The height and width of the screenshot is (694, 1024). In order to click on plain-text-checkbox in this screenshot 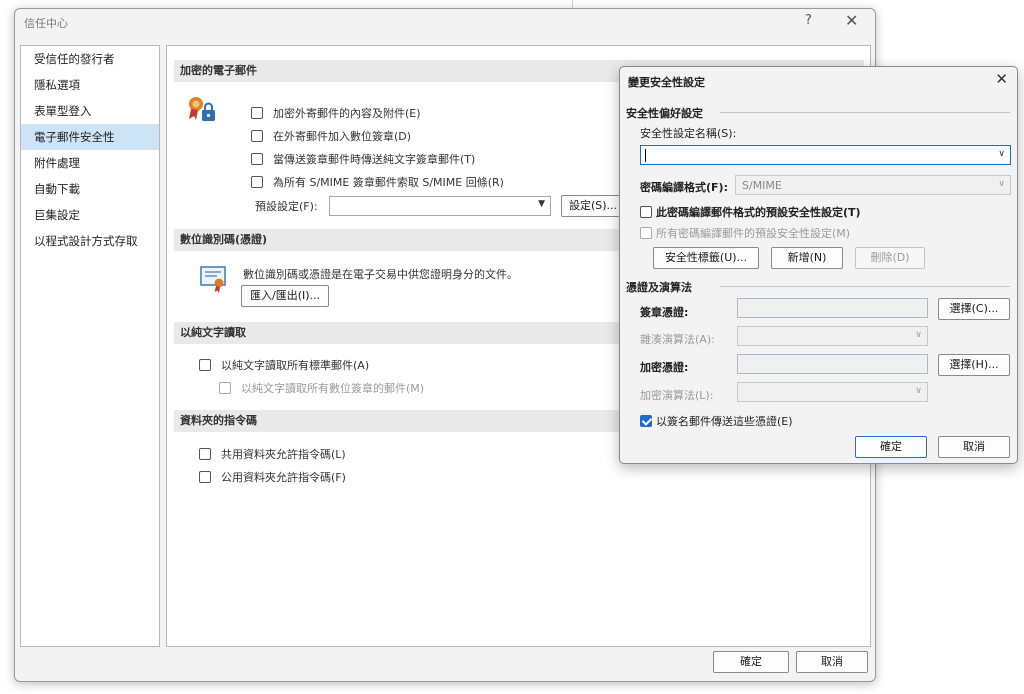, I will do `click(205, 365)`.